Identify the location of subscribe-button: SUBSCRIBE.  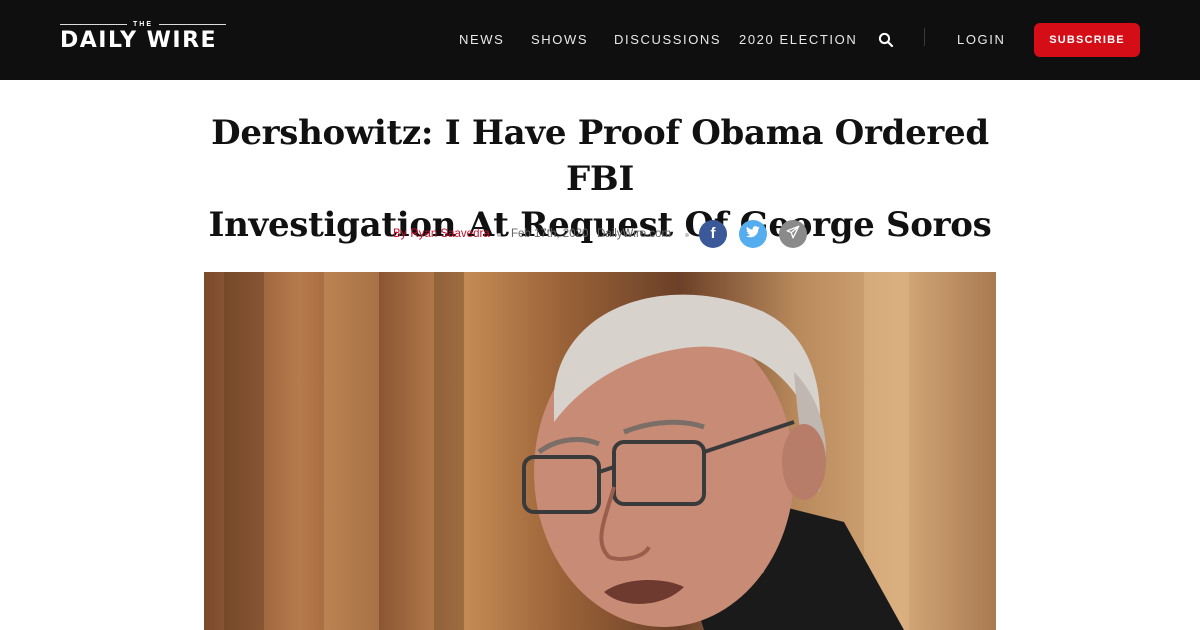
(1087, 40).